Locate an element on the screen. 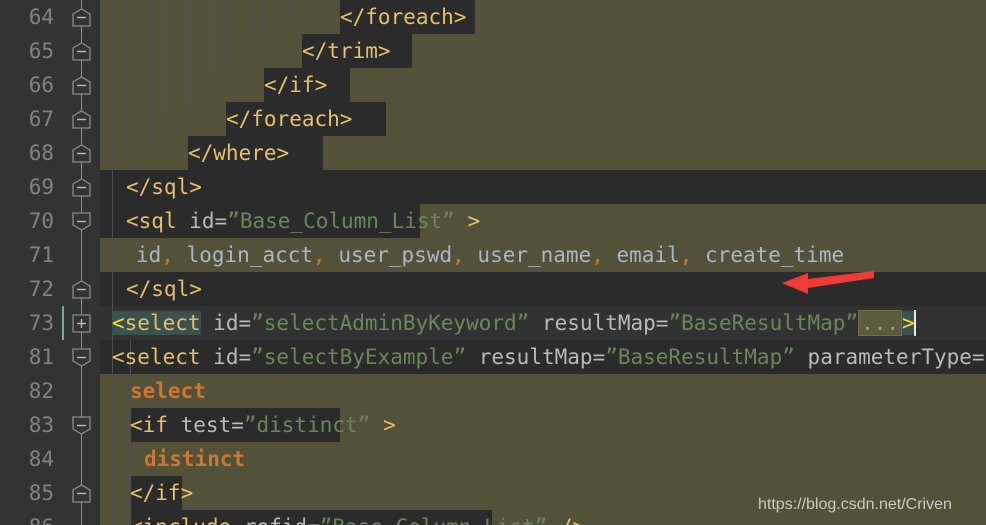 The width and height of the screenshot is (986, 525). bracket-match-highlight: <select is located at coordinates (156, 323).